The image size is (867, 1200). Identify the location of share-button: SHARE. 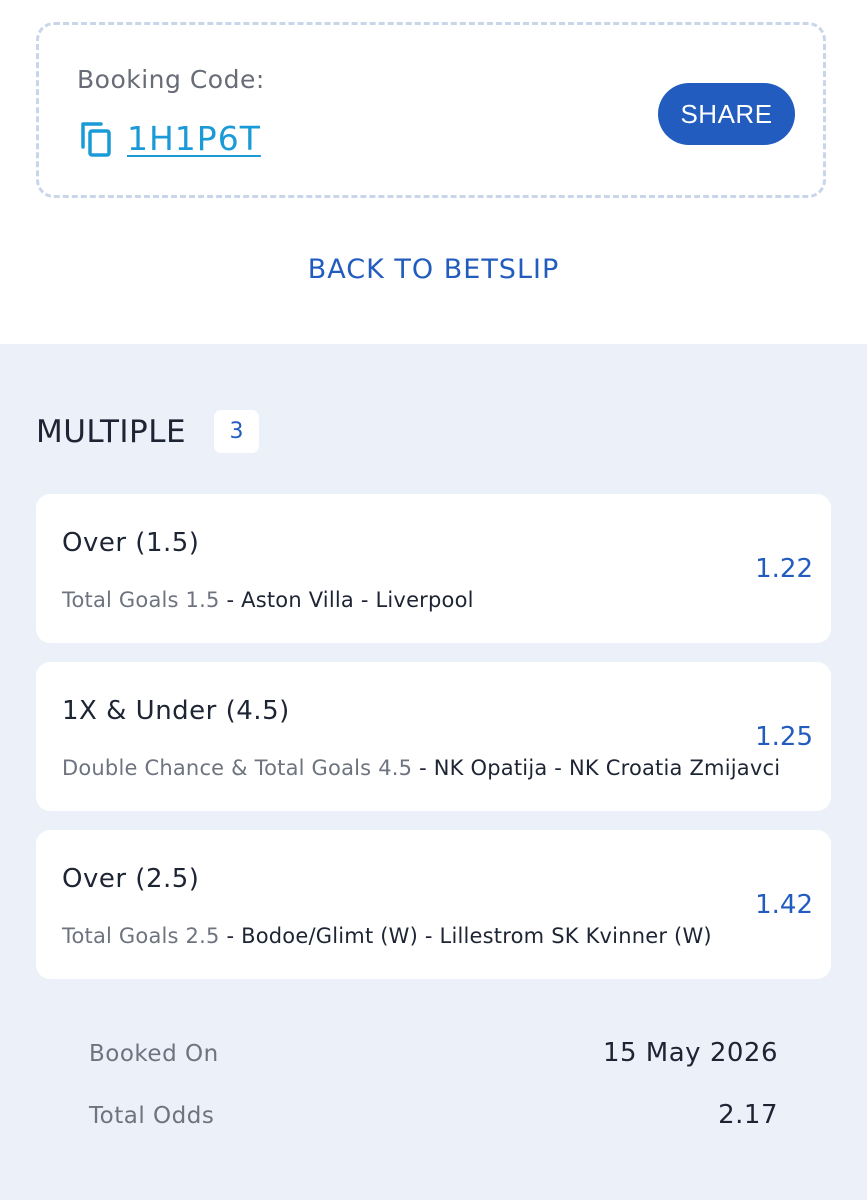
(726, 114).